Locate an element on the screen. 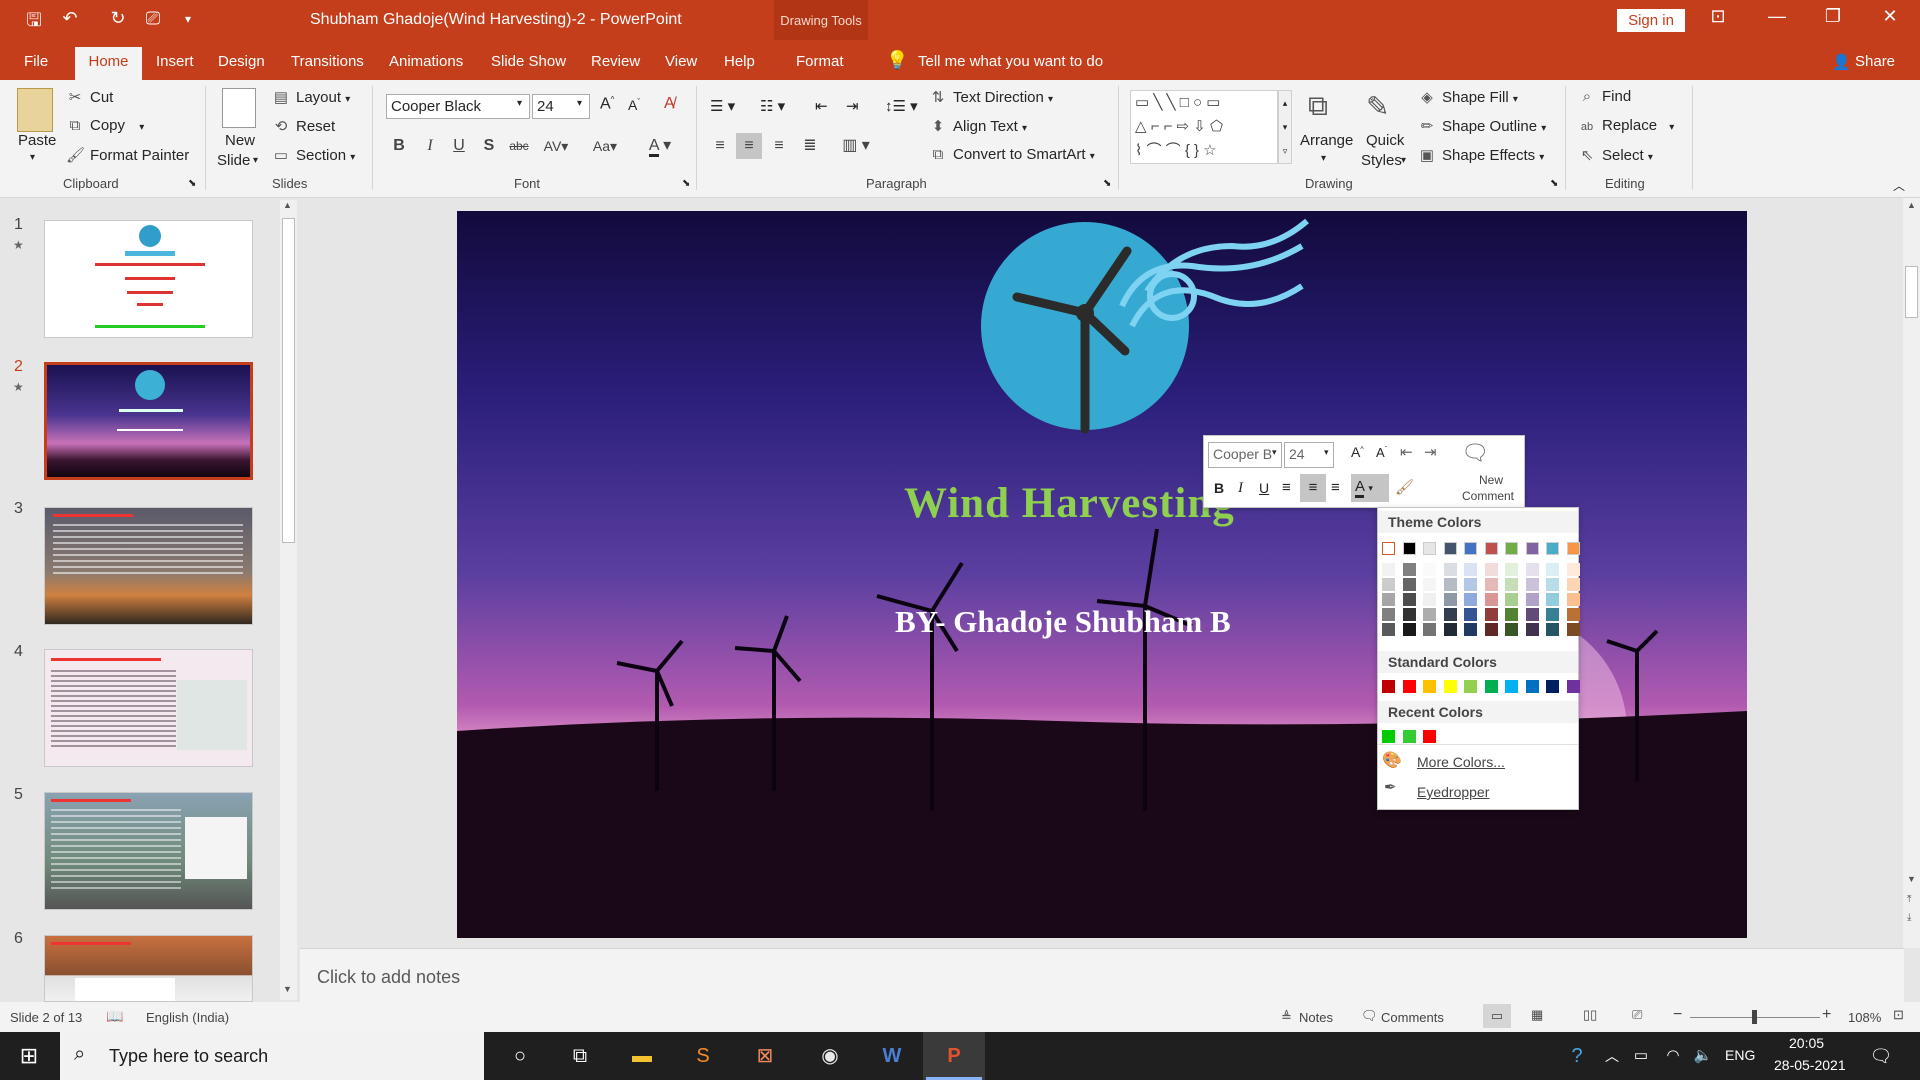 This screenshot has width=1920, height=1080. mini-font-color-button: A ▾ is located at coordinates (1370, 488).